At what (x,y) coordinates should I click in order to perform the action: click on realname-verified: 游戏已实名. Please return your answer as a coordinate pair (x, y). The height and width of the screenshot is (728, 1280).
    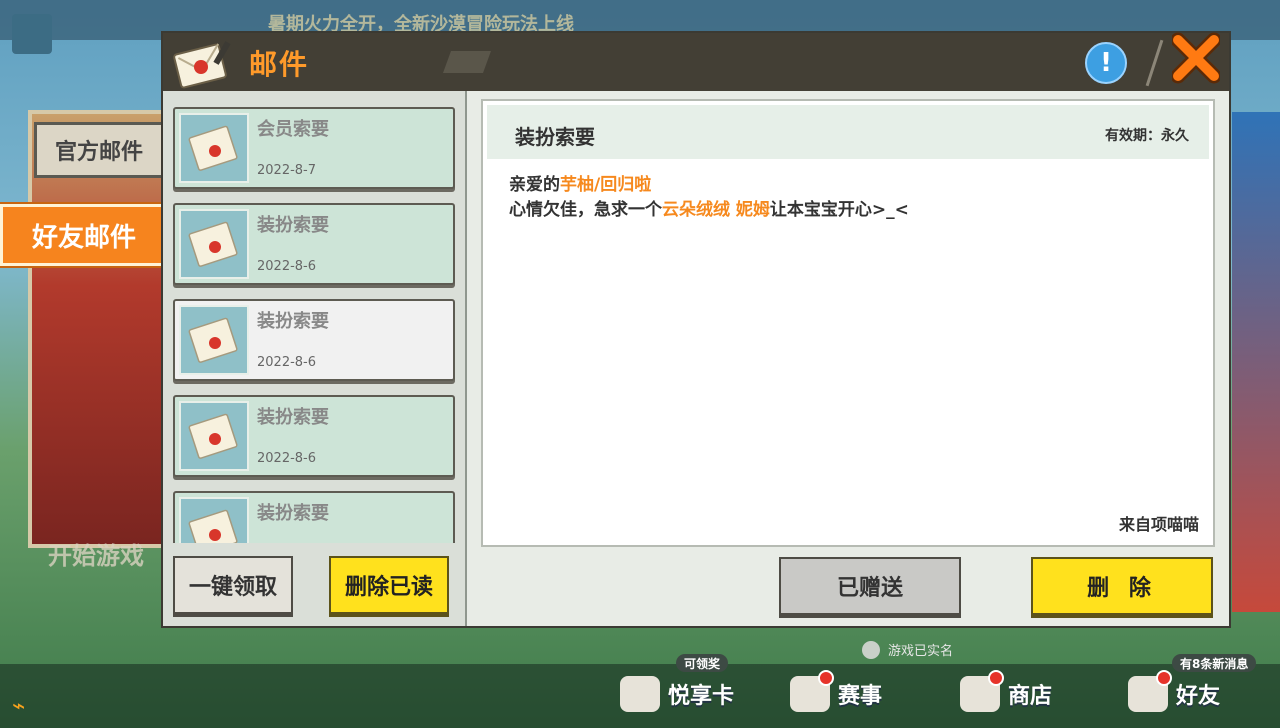
    Looking at the image, I should click on (907, 649).